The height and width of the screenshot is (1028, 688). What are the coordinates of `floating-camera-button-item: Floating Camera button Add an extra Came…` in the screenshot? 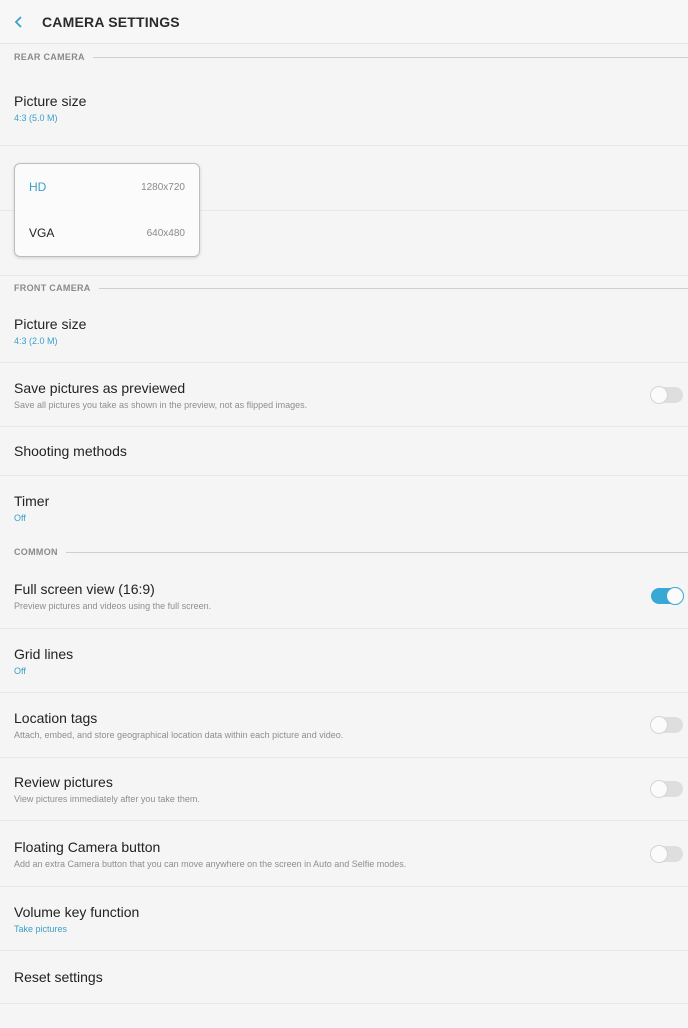 It's located at (344, 854).